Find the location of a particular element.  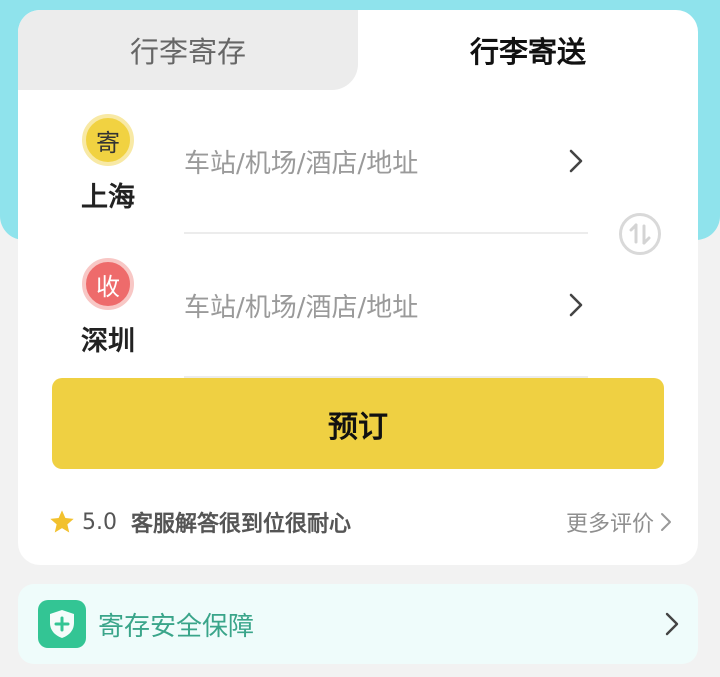

book-button: 预订 is located at coordinates (358, 423).